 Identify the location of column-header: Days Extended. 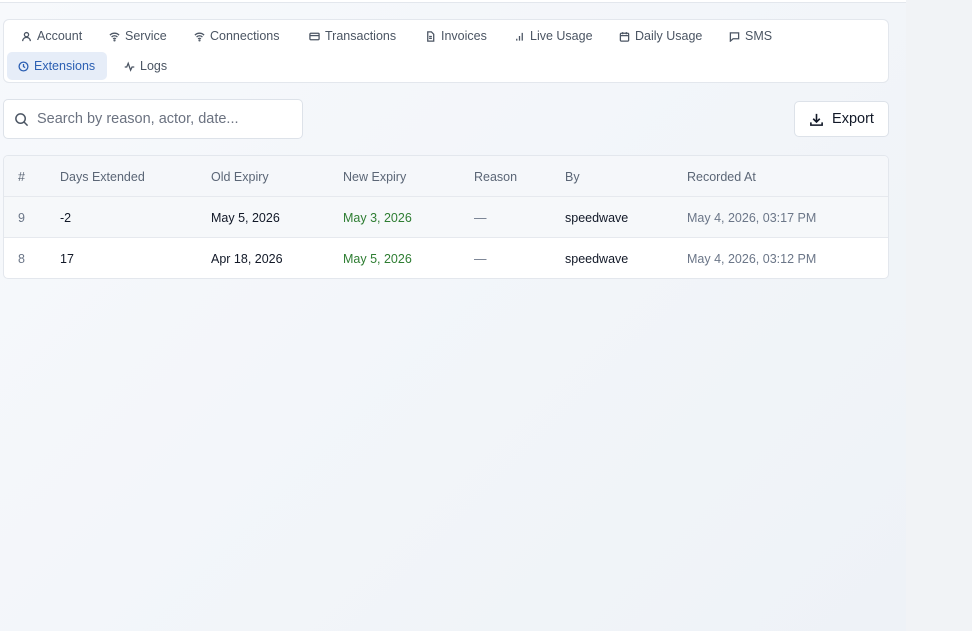
(102, 176).